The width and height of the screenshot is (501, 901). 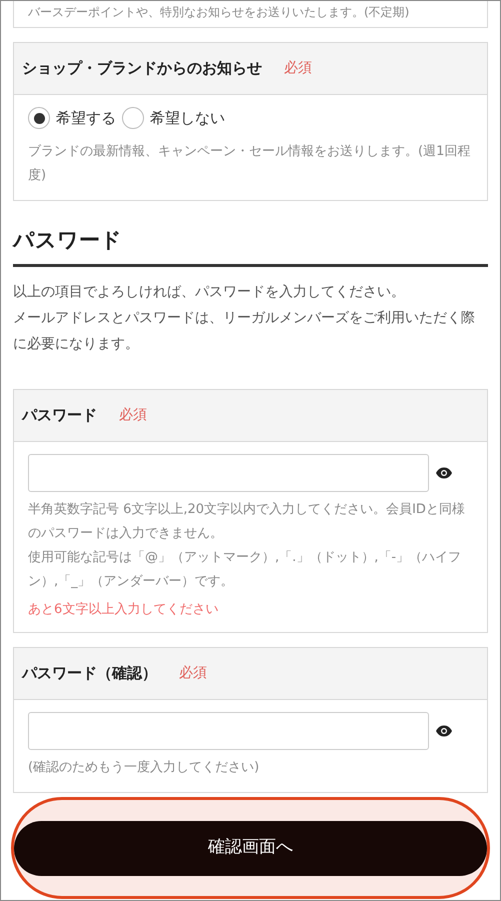 I want to click on radio-option: 希望する, so click(x=72, y=118).